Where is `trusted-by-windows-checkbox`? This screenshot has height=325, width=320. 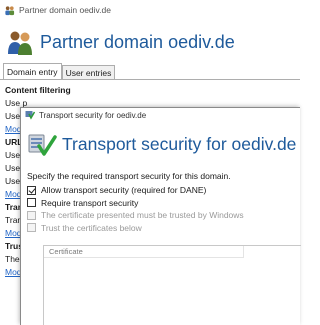
trusted-by-windows-checkbox is located at coordinates (31, 215).